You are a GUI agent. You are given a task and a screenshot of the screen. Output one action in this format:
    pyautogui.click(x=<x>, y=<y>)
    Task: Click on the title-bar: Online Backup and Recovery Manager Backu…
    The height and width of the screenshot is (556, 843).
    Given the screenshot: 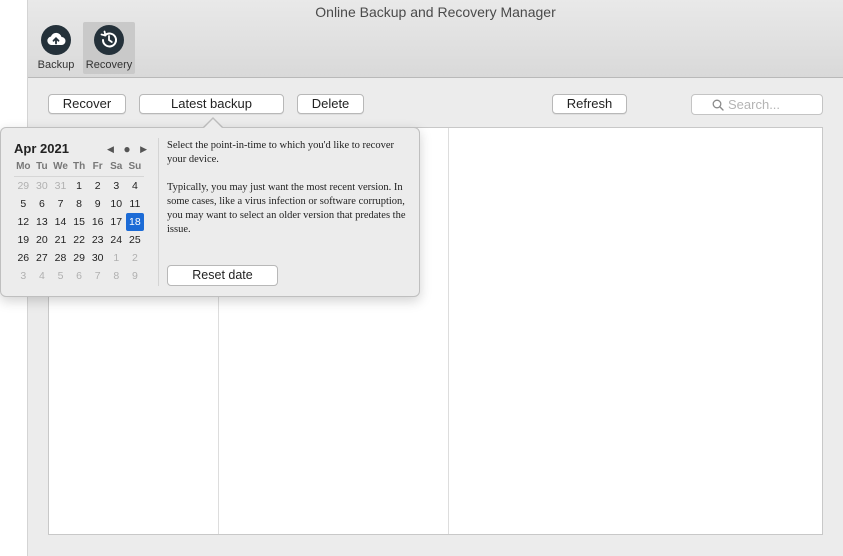 What is the action you would take?
    pyautogui.click(x=435, y=39)
    